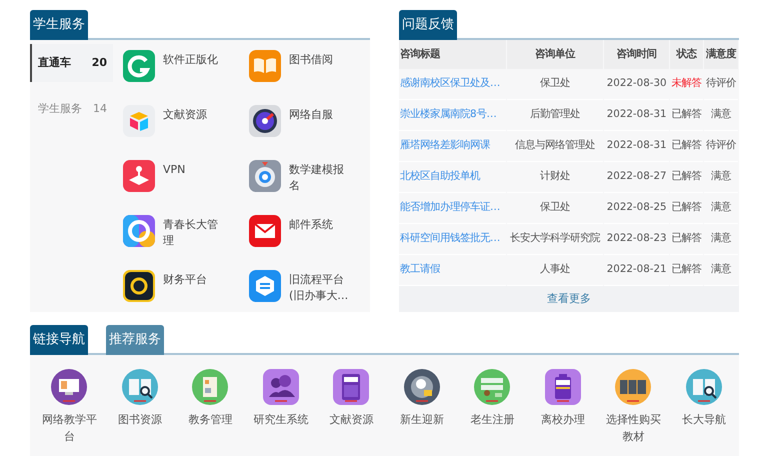  What do you see at coordinates (71, 63) in the screenshot?
I see `sidebar-item: 直通车 20` at bounding box center [71, 63].